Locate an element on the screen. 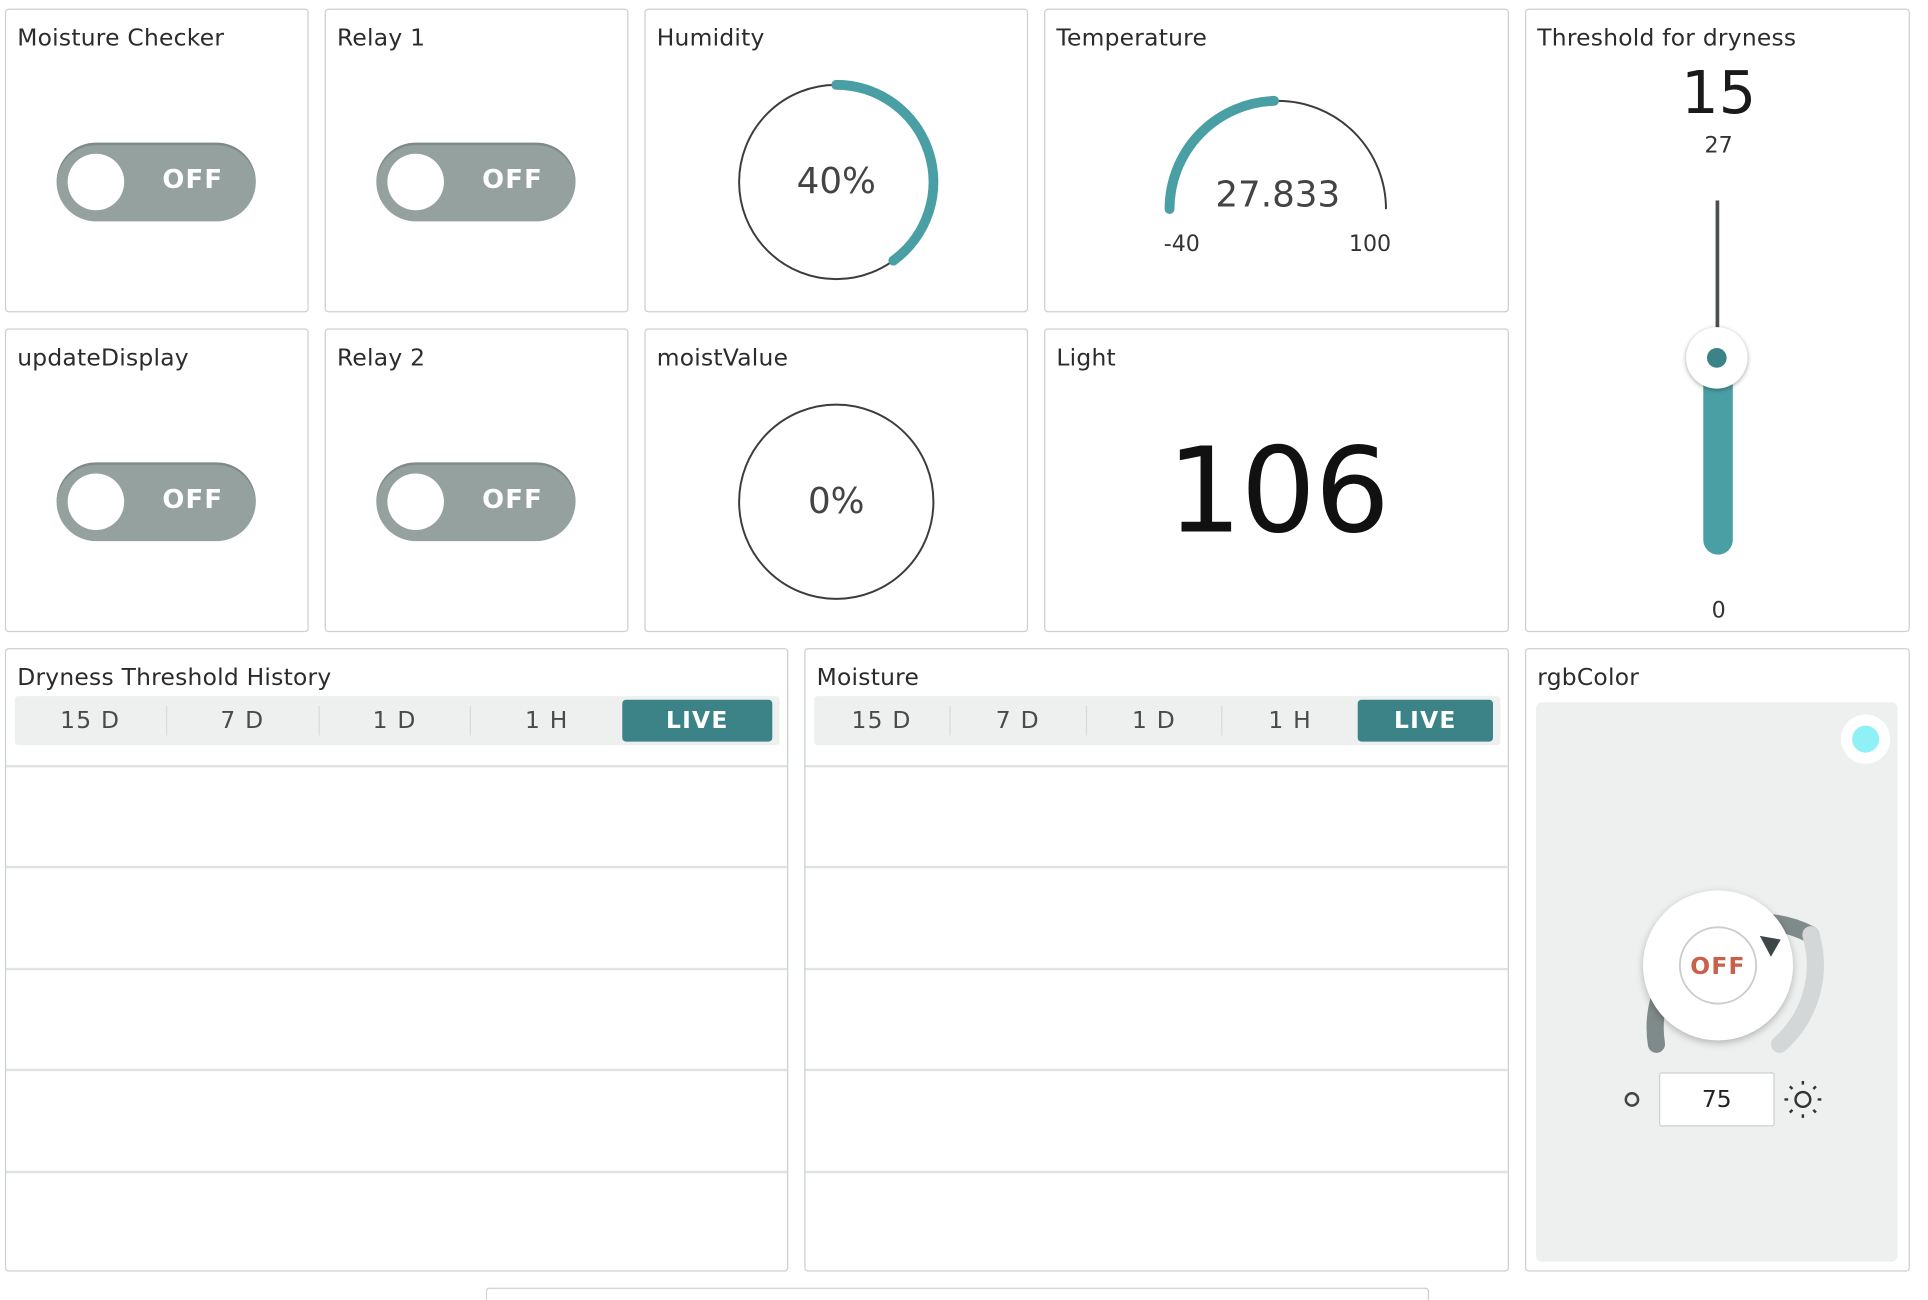 The height and width of the screenshot is (1300, 1928). moist-value-widget: moistValue 0% is located at coordinates (836, 480).